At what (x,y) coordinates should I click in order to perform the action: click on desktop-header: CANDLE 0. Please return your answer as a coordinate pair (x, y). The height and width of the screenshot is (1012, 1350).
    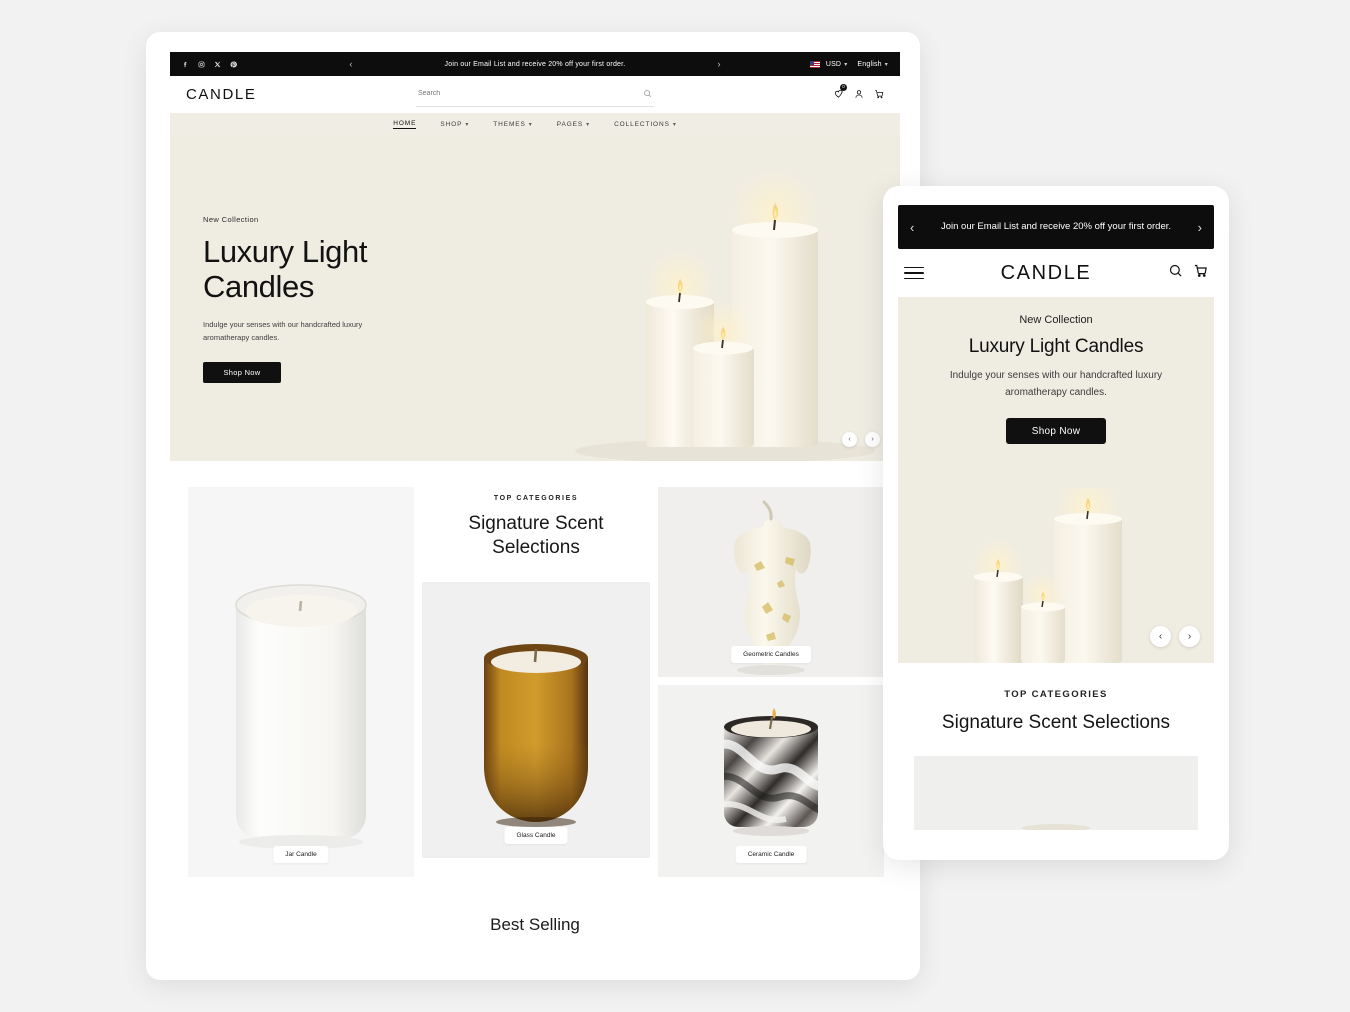
    Looking at the image, I should click on (535, 94).